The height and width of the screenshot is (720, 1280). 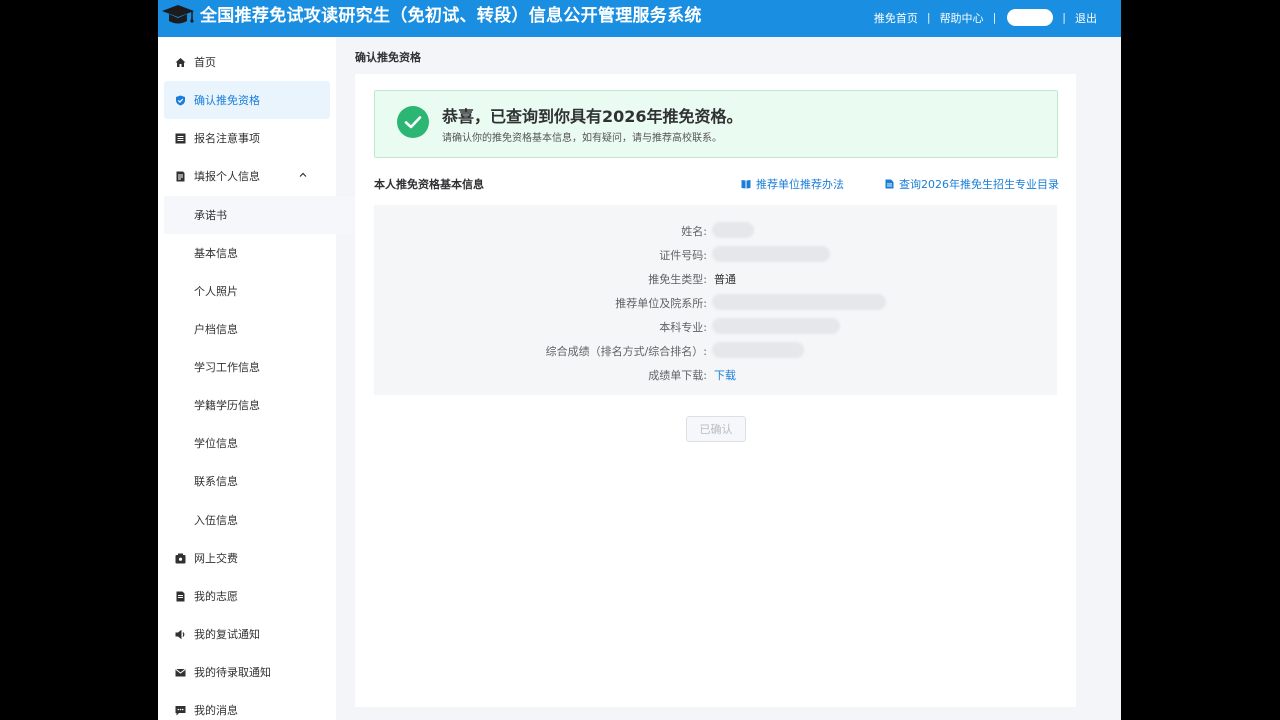 I want to click on user-avatar, so click(x=1030, y=17).